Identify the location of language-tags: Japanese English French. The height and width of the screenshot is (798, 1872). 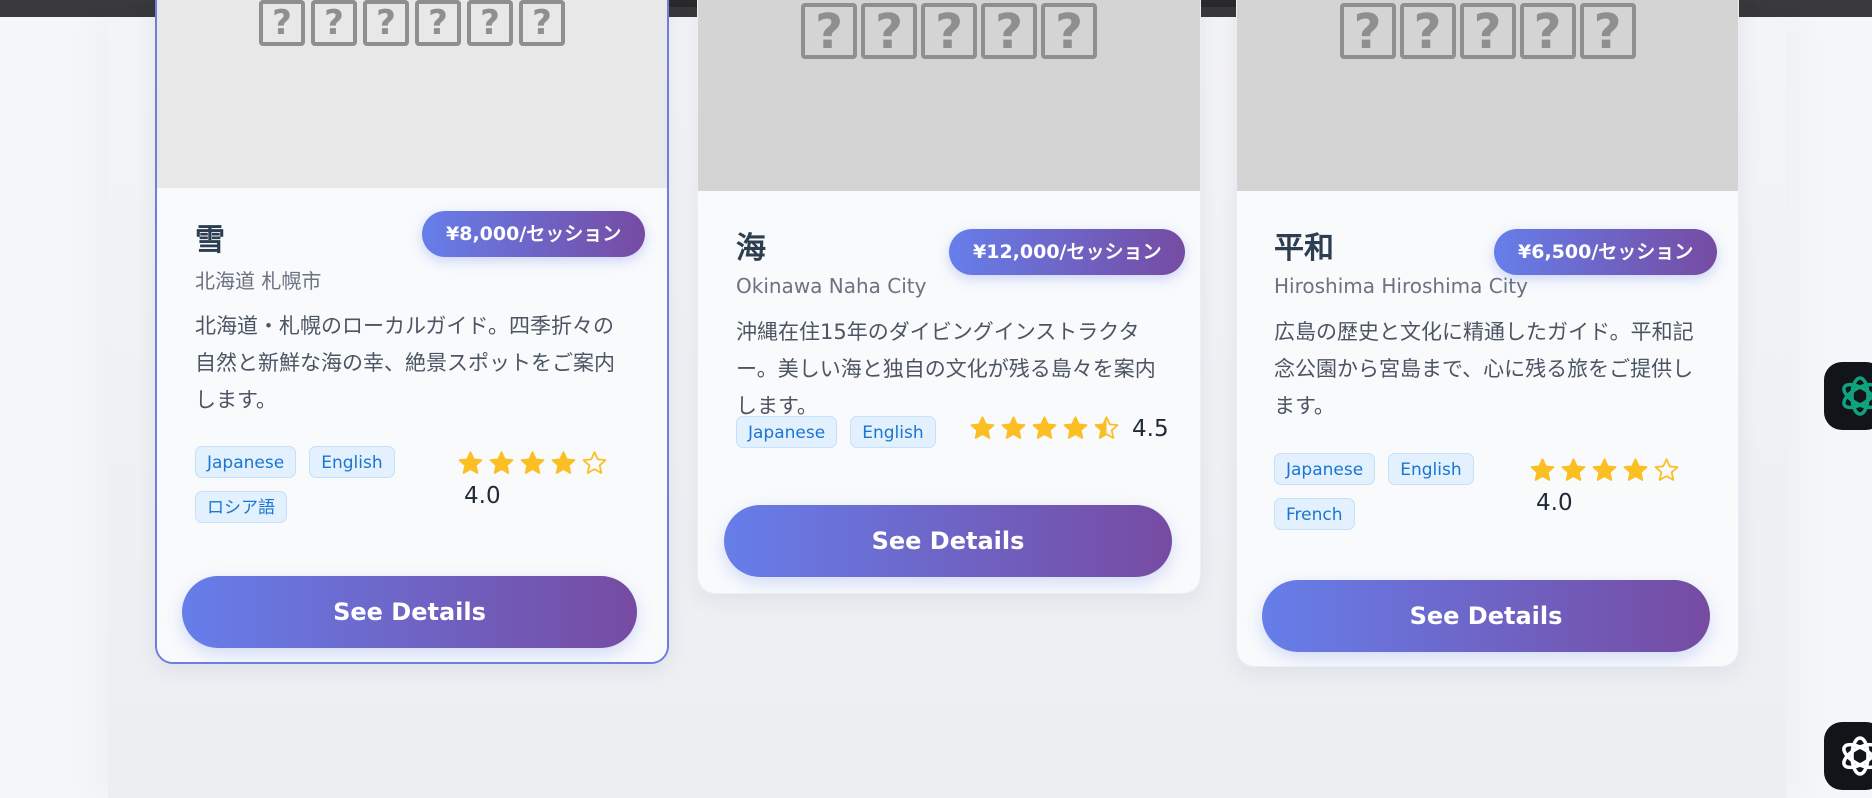
(1389, 491).